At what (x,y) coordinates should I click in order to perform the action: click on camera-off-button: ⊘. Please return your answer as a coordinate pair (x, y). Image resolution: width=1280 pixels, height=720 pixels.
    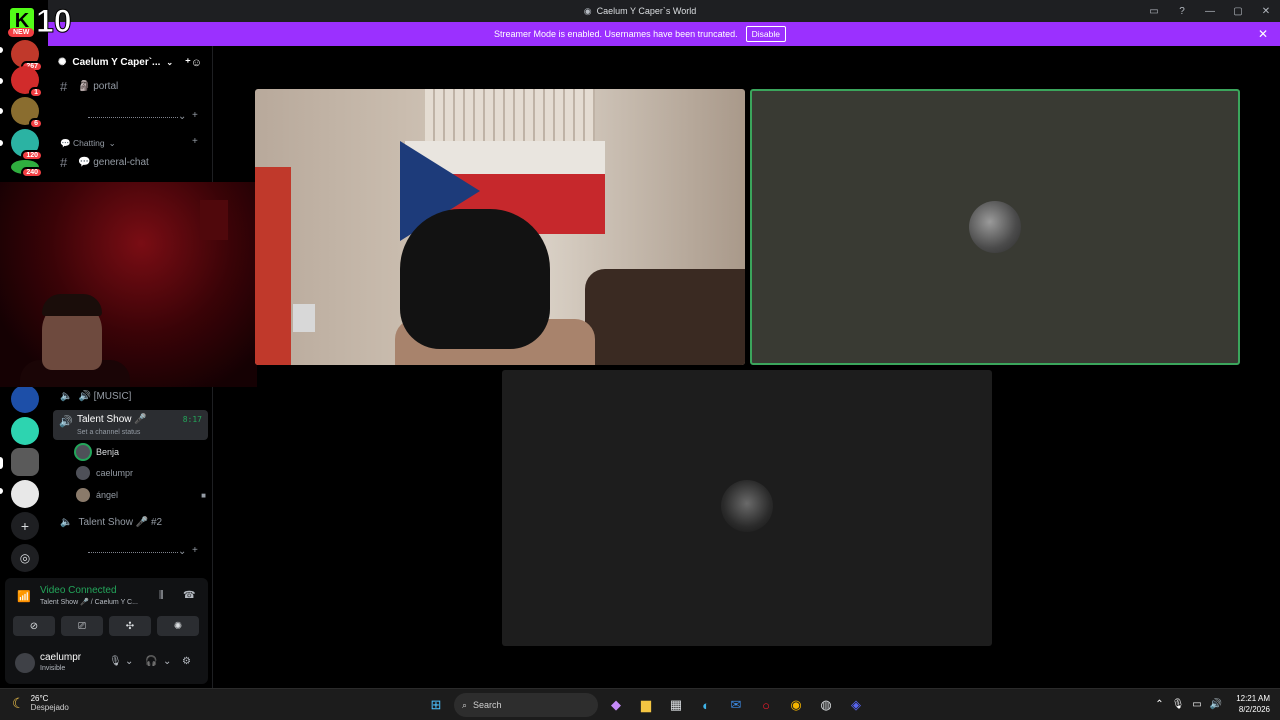
    Looking at the image, I should click on (34, 626).